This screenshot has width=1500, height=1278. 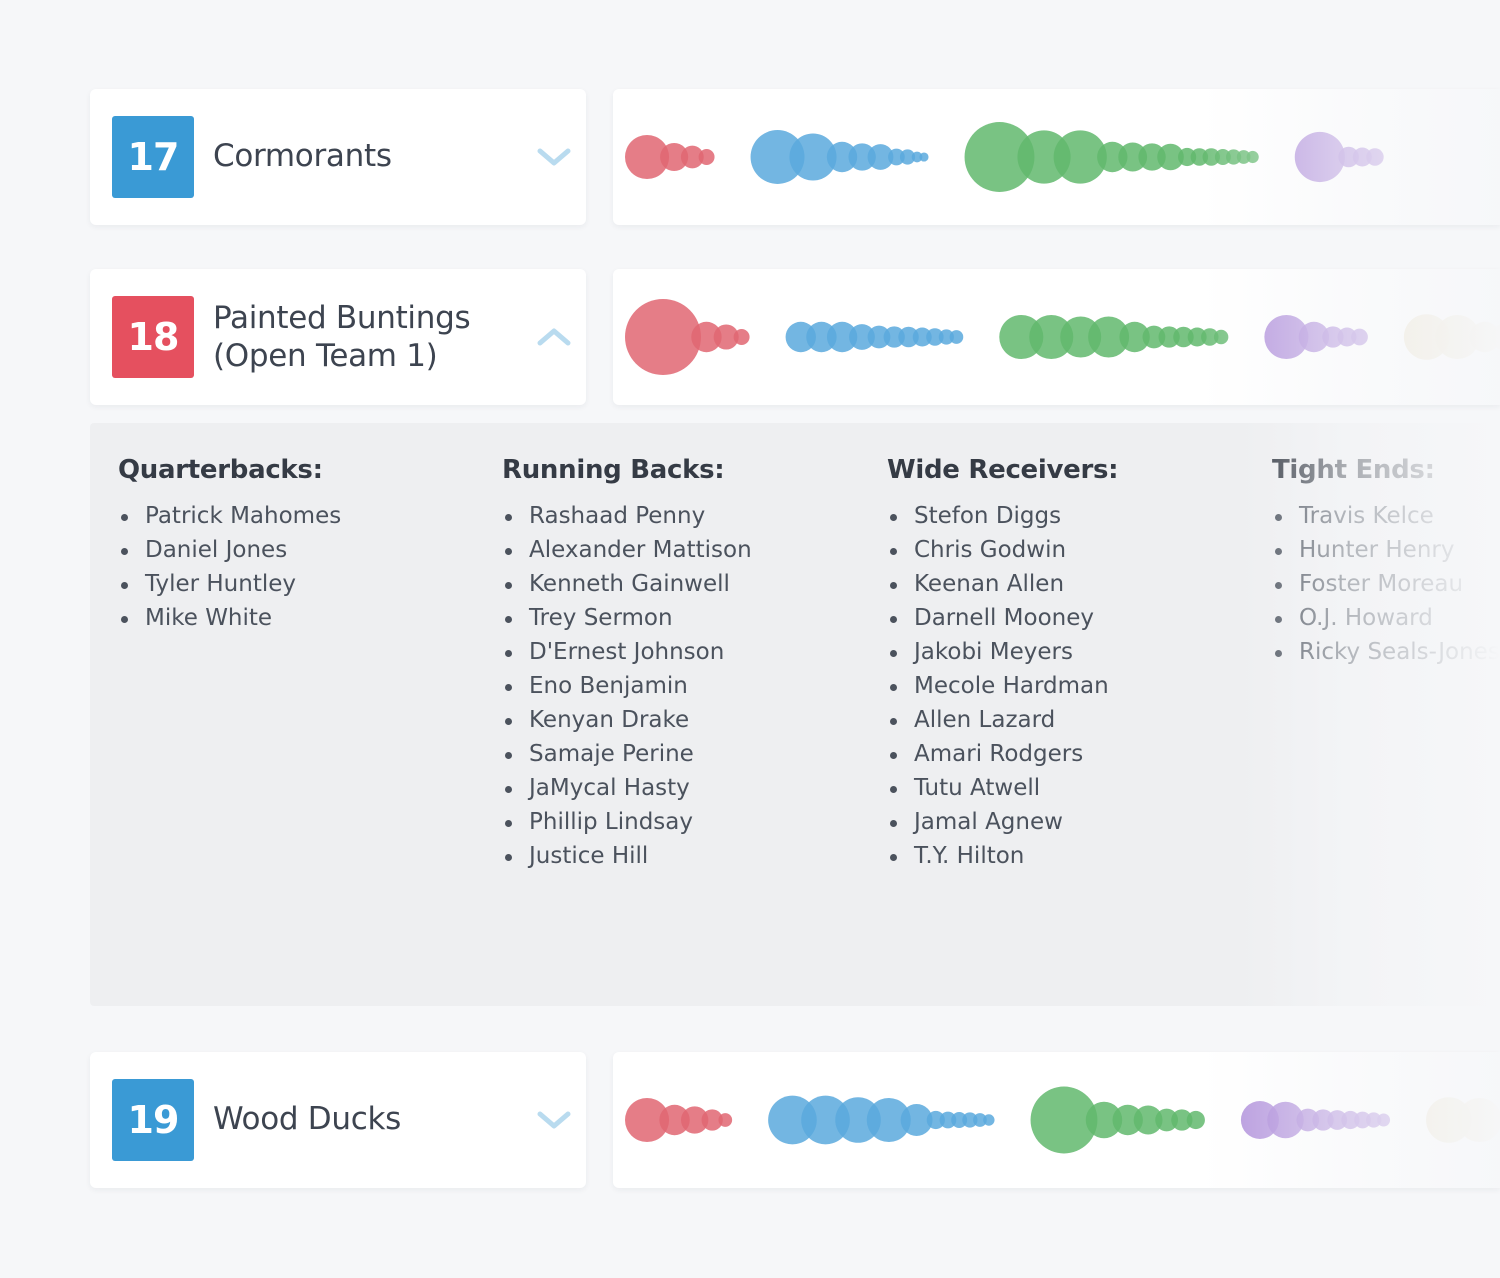 What do you see at coordinates (1002, 788) in the screenshot?
I see `player-list-item: Tutu Atwell` at bounding box center [1002, 788].